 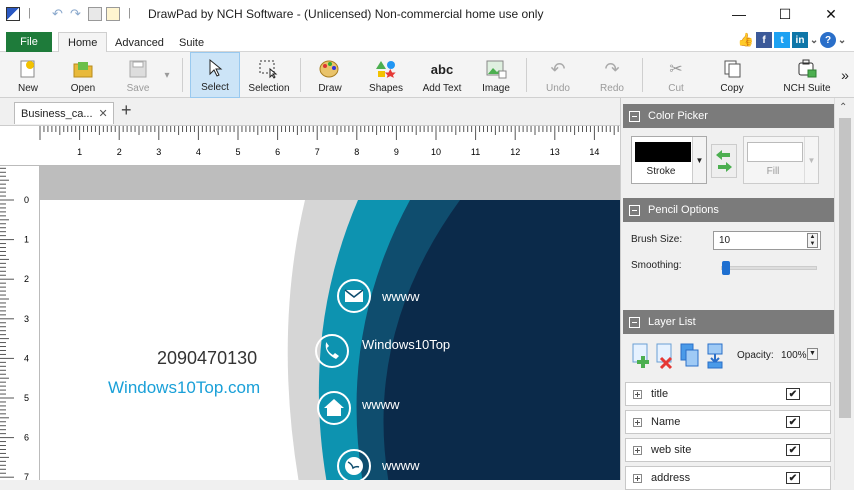 I want to click on merge-layer-icon, so click(x=716, y=356).